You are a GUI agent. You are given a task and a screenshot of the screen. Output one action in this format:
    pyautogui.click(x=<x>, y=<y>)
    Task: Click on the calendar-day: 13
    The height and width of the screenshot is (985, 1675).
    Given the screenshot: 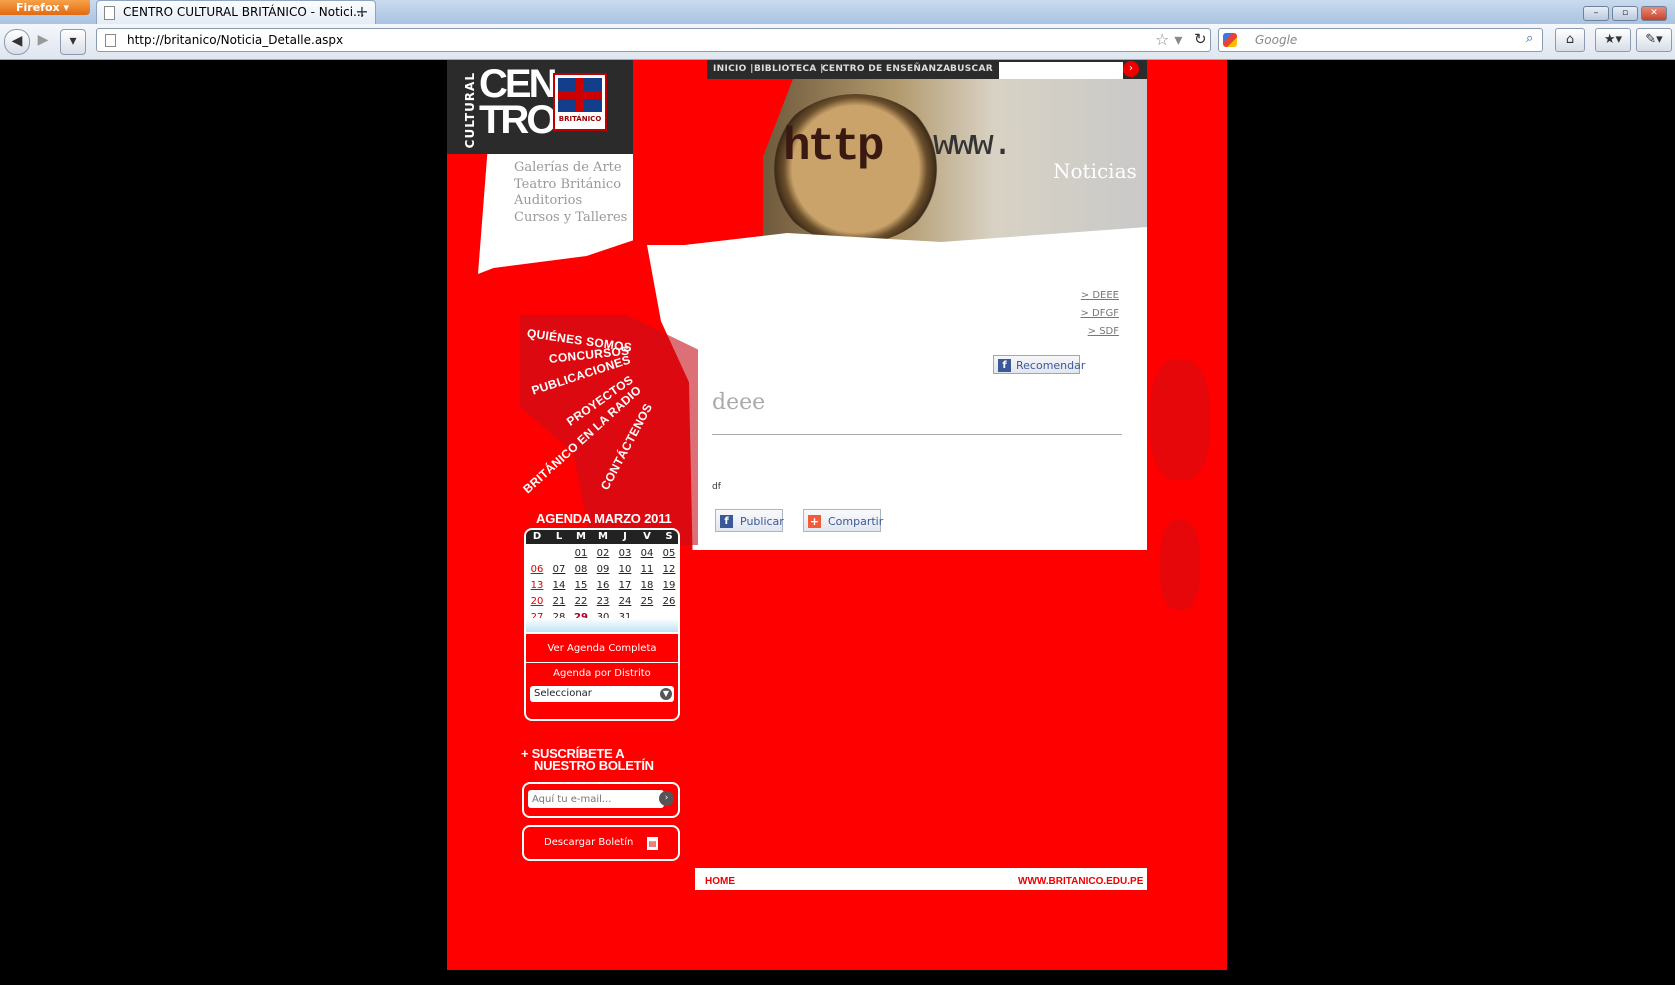 What is the action you would take?
    pyautogui.click(x=537, y=586)
    